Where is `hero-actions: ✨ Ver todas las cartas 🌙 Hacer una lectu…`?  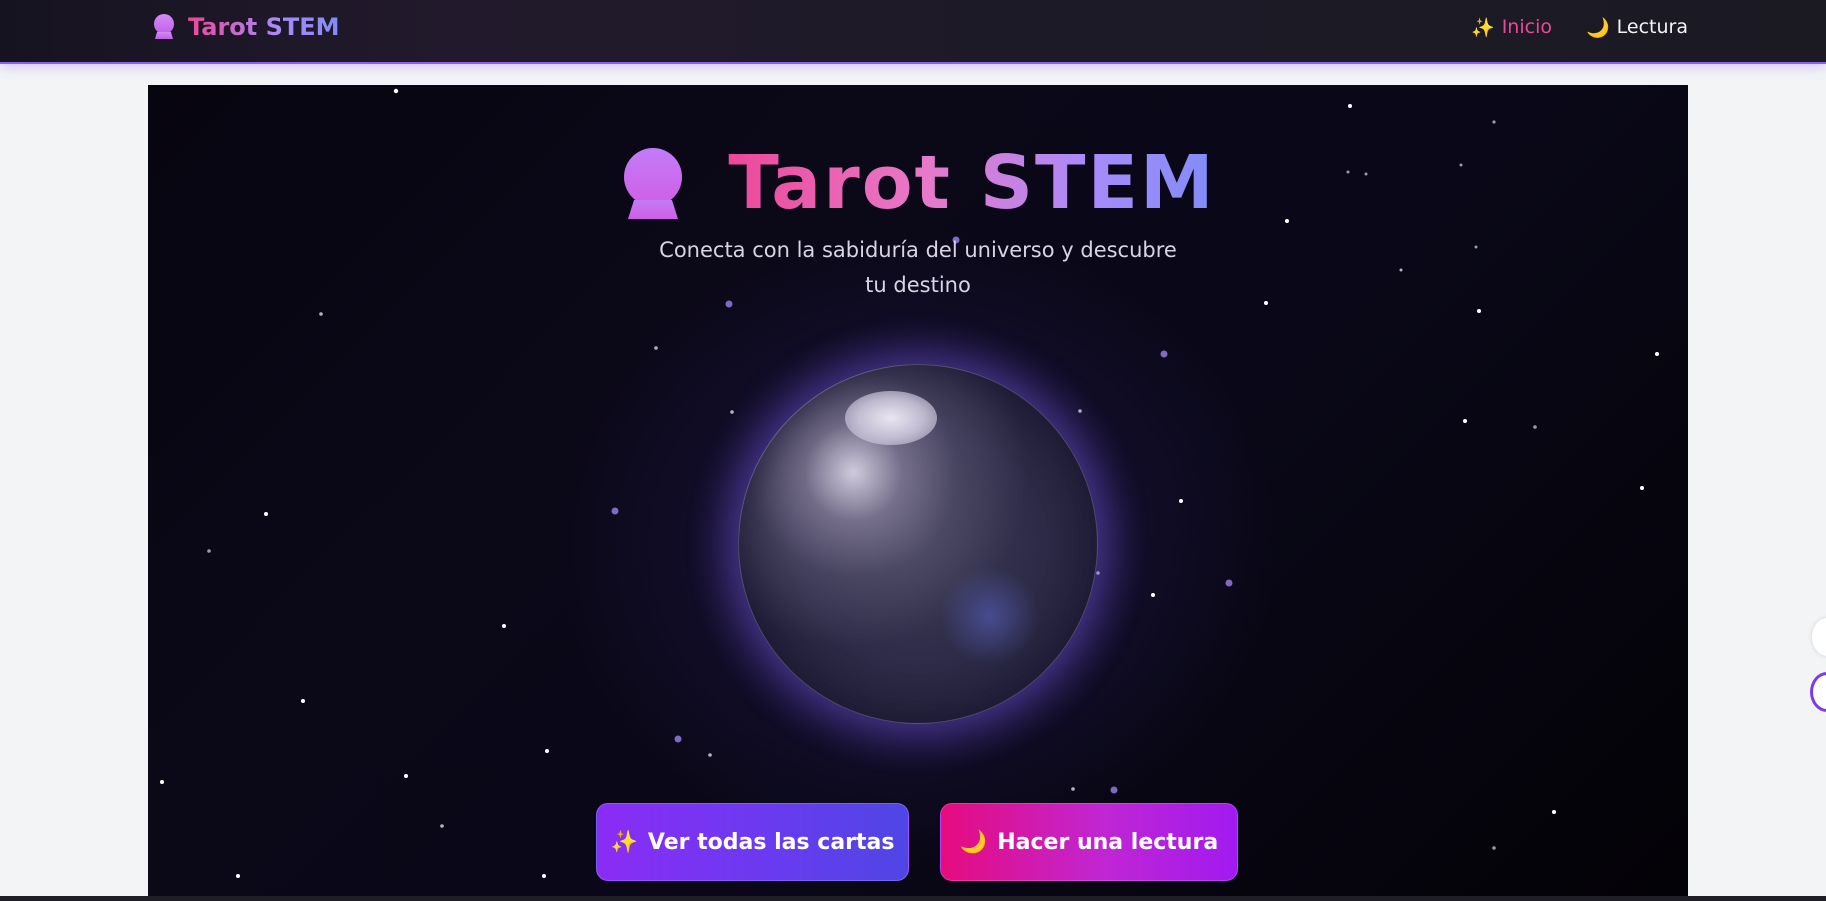 hero-actions: ✨ Ver todas las cartas 🌙 Hacer una lectu… is located at coordinates (917, 842).